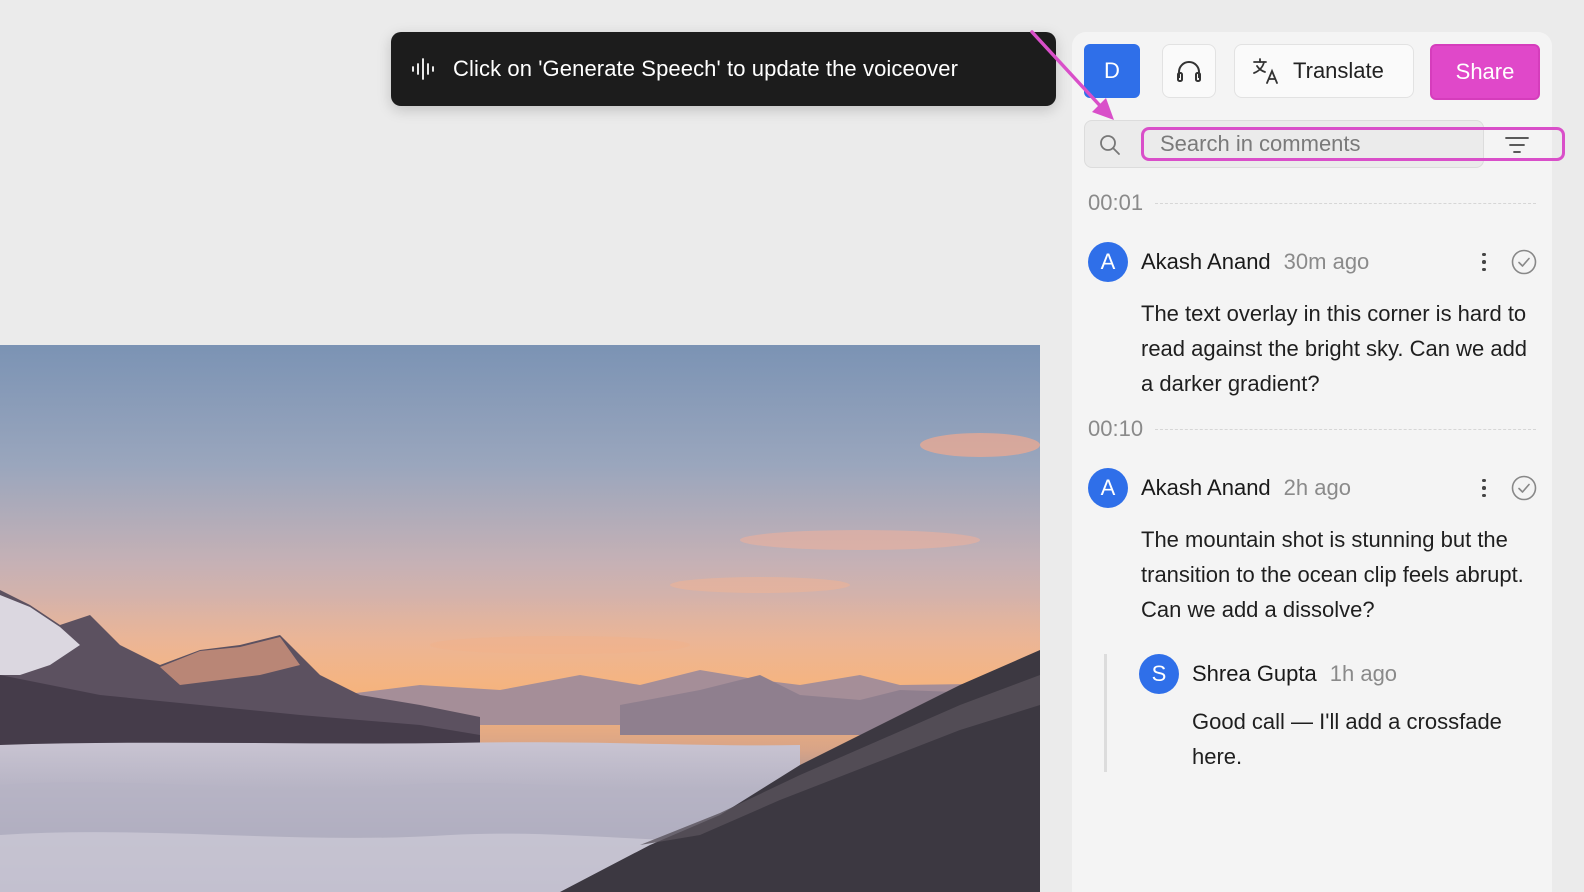 Image resolution: width=1584 pixels, height=892 pixels. What do you see at coordinates (1116, 202) in the screenshot?
I see `timestamp-label: 00:01` at bounding box center [1116, 202].